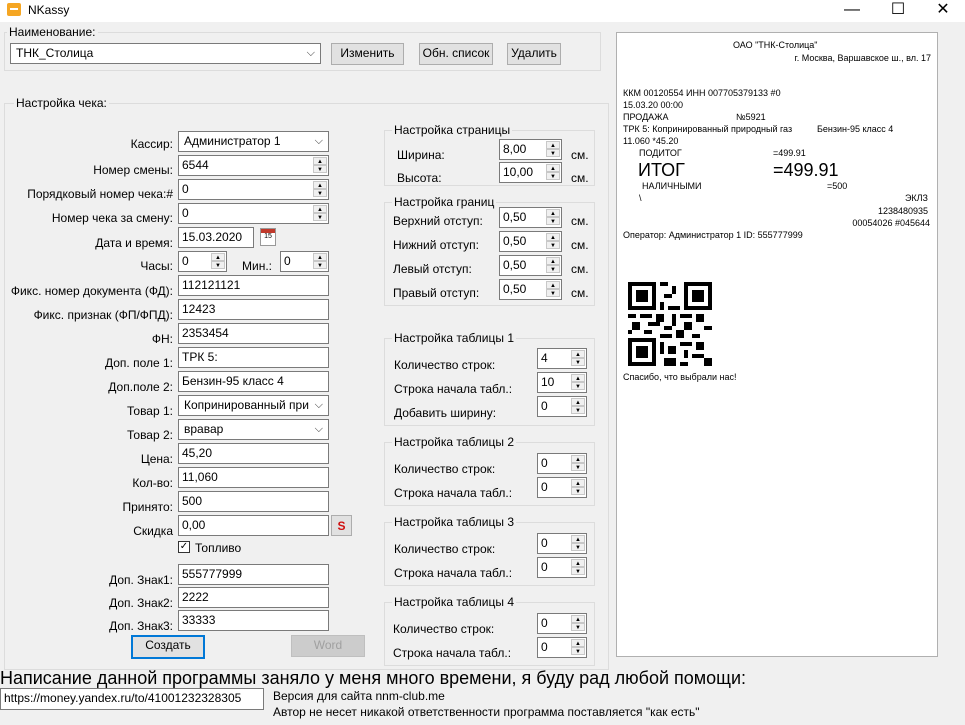 The image size is (965, 725). Describe the element at coordinates (530, 217) in the screenshot. I see `margin-top-input: 0,50 ▲ ▼` at that location.